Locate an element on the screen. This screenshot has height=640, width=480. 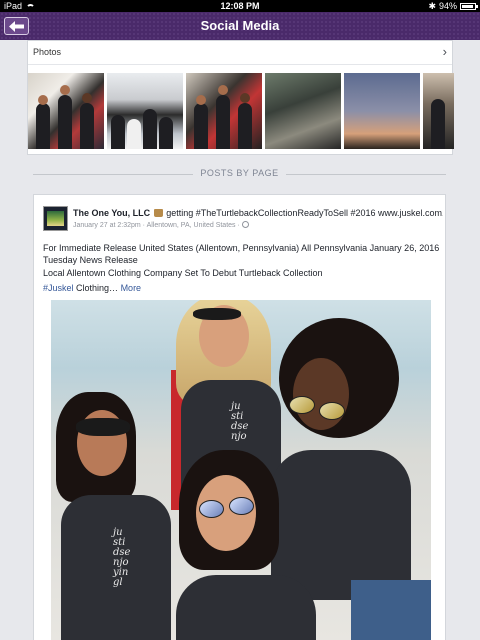
section-divider-label: POSTS BY PAGE is located at coordinates (239, 173).